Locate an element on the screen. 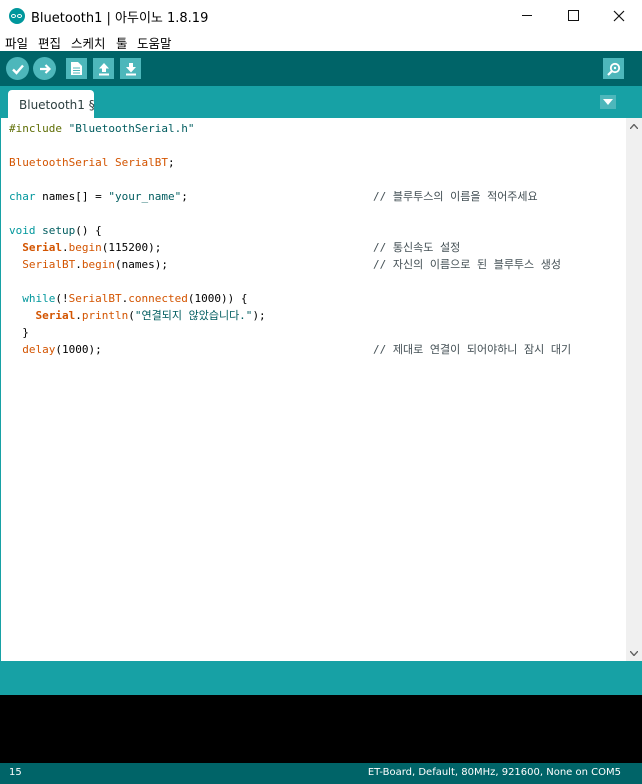  menu-edit: 편집 is located at coordinates (49, 42).